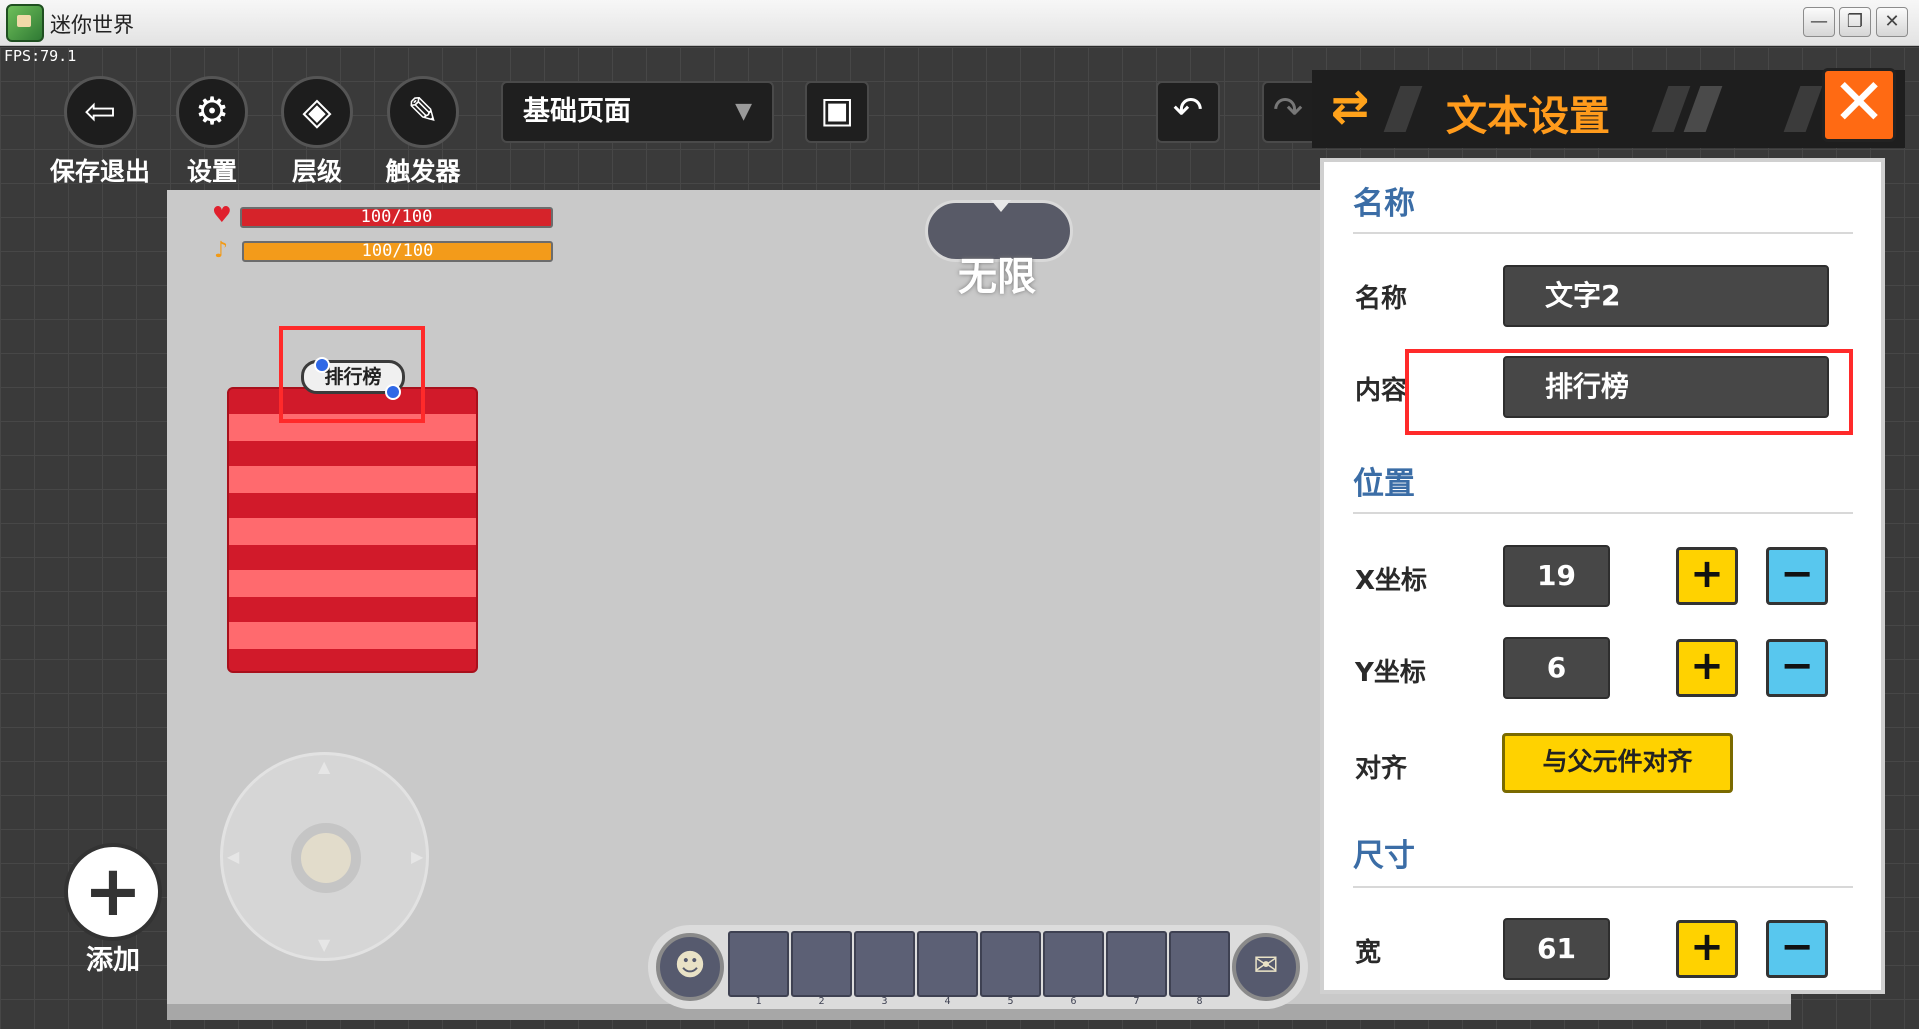  What do you see at coordinates (1707, 668) in the screenshot?
I see `y-plus-button: +` at bounding box center [1707, 668].